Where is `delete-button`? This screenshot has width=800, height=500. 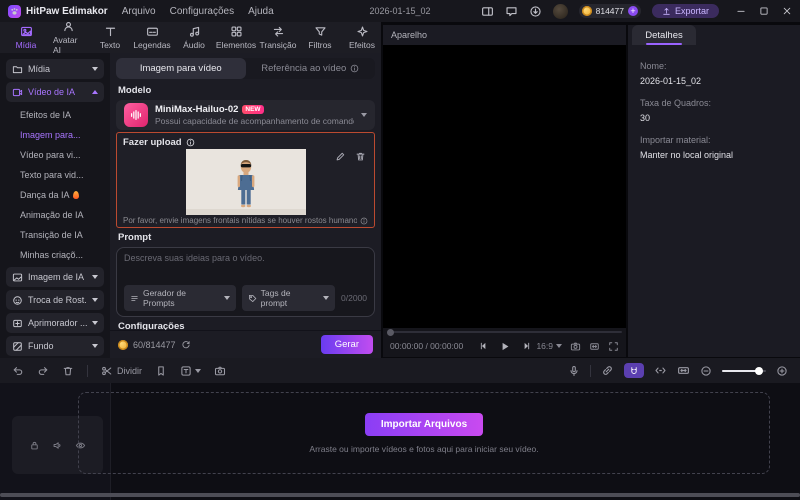
delete-button is located at coordinates (68, 371).